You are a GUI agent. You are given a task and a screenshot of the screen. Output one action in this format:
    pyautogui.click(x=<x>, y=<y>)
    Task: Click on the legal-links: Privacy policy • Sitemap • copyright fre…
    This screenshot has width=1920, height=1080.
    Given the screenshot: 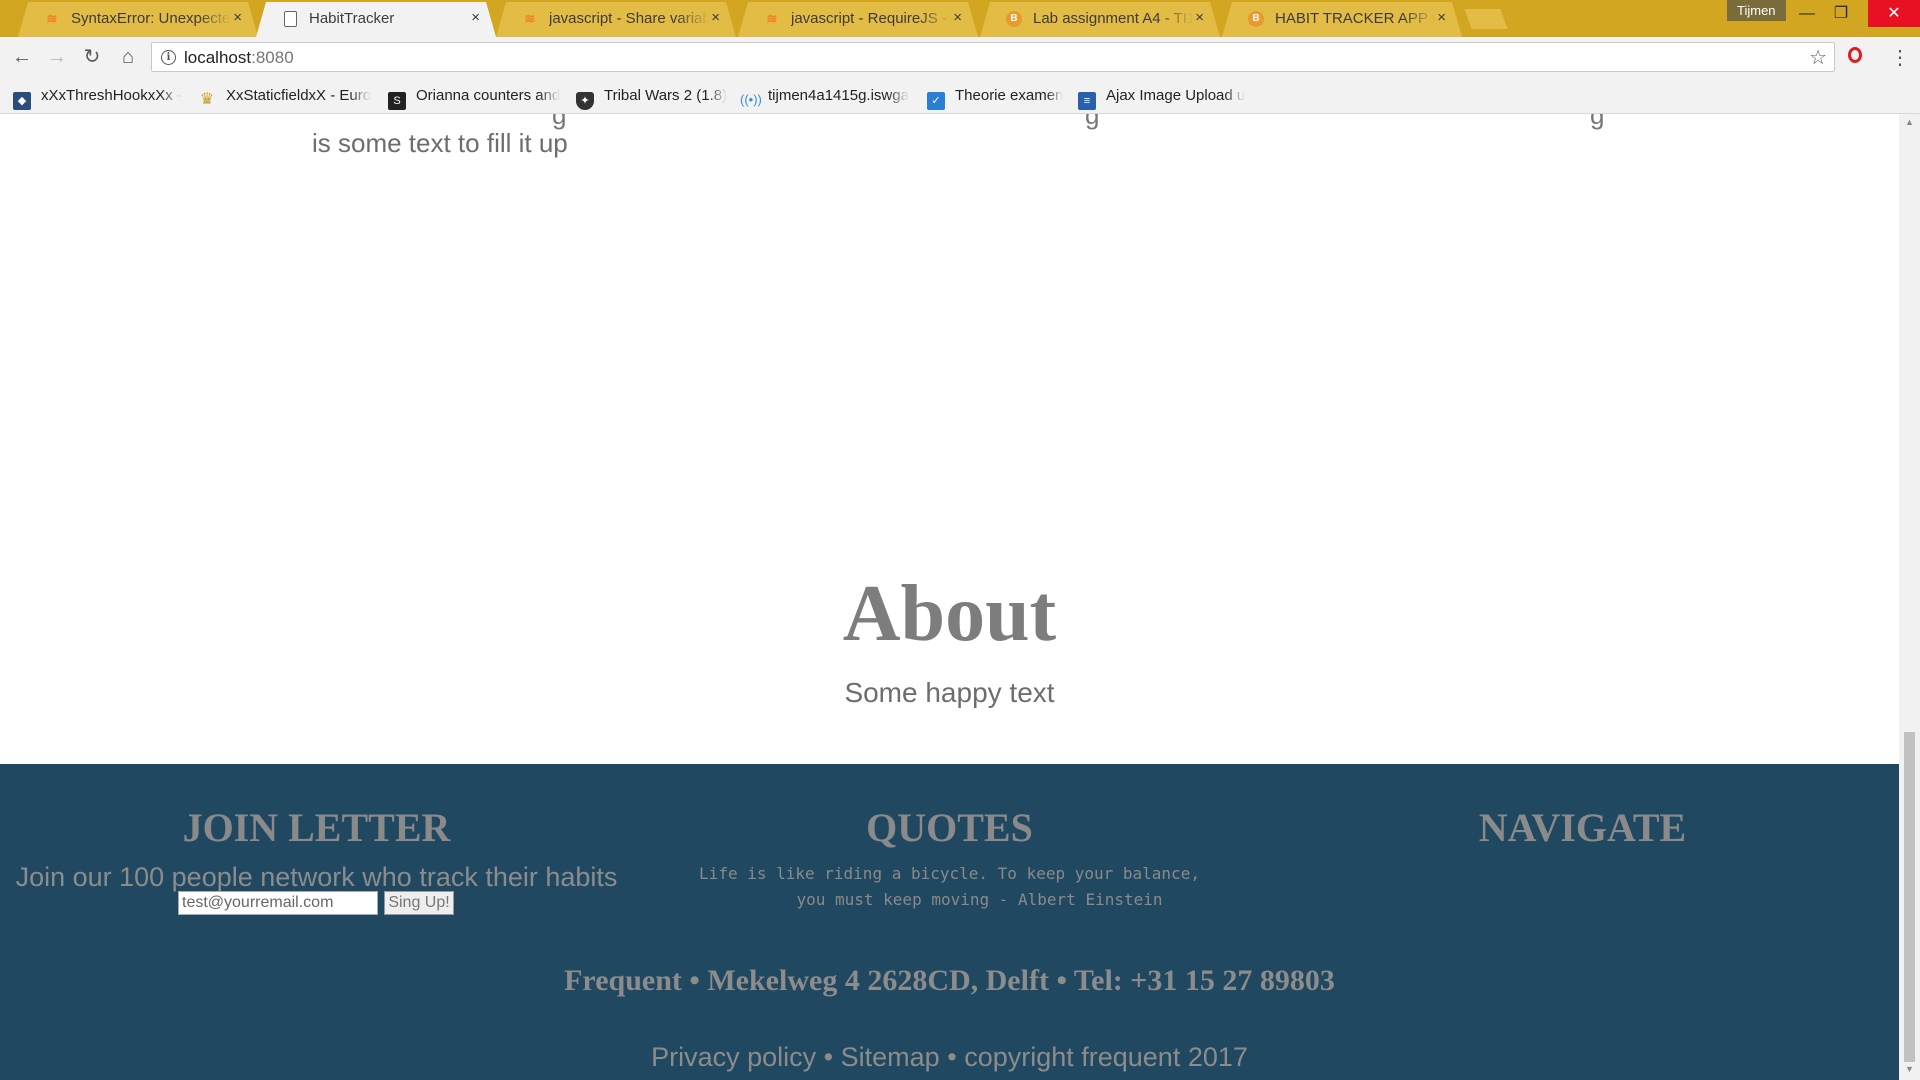 What is the action you would take?
    pyautogui.click(x=949, y=1057)
    